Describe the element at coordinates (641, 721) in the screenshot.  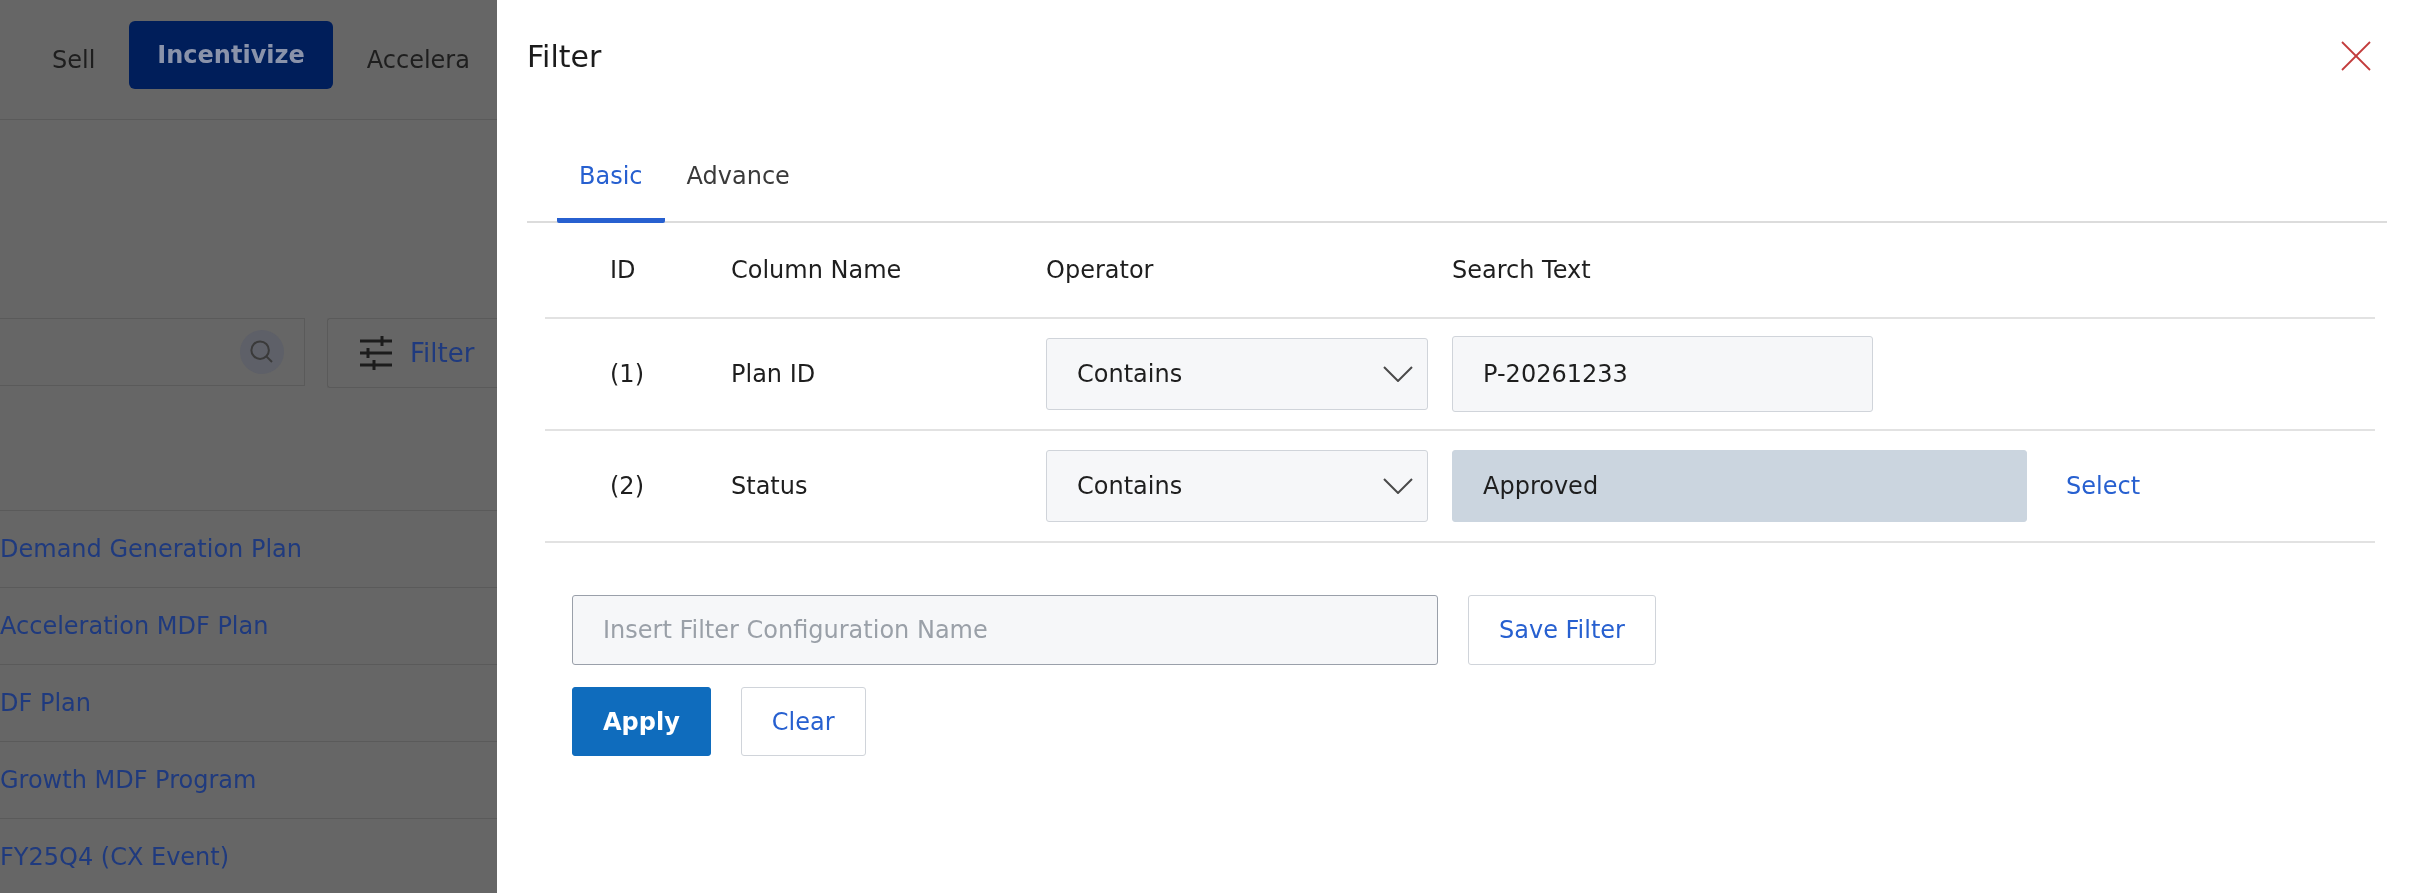
I see `apply-button: Apply` at that location.